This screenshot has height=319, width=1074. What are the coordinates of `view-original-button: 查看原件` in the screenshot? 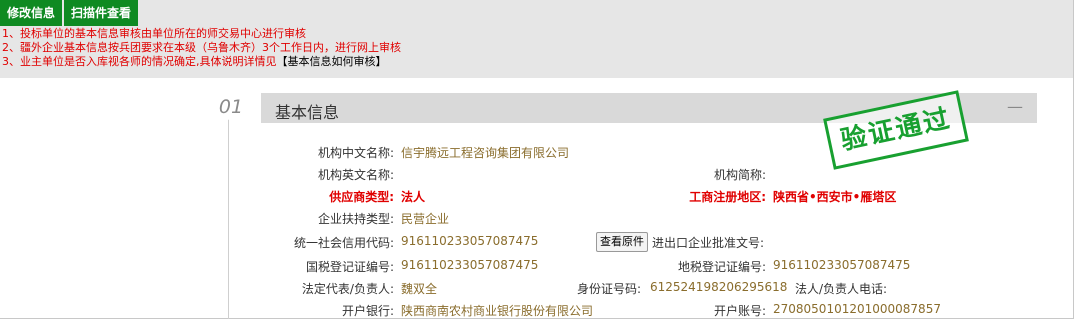 It's located at (622, 242).